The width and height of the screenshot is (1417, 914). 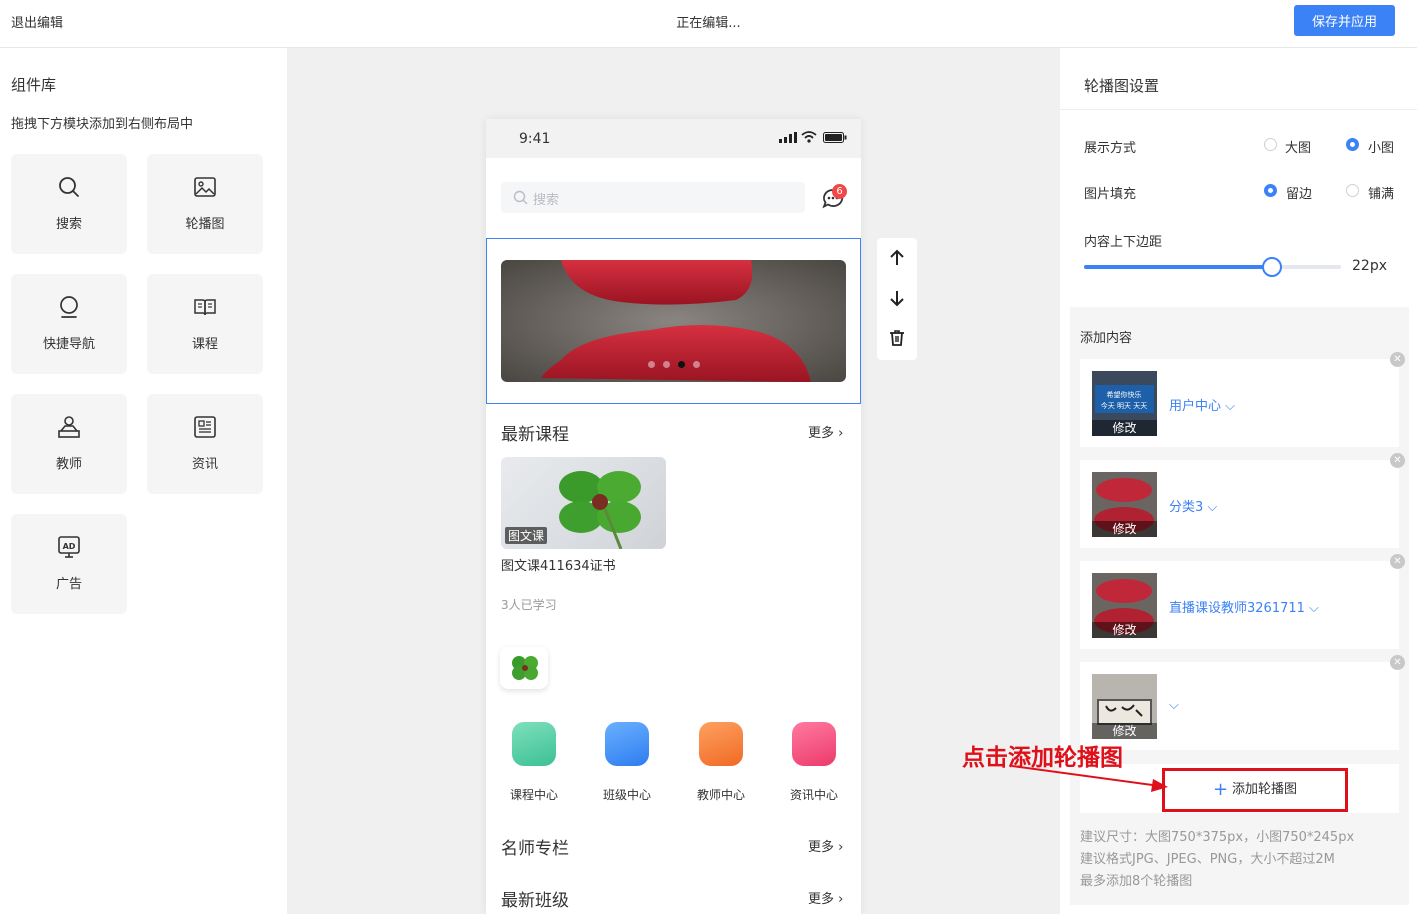 I want to click on option-margin: 留边, so click(x=1299, y=192).